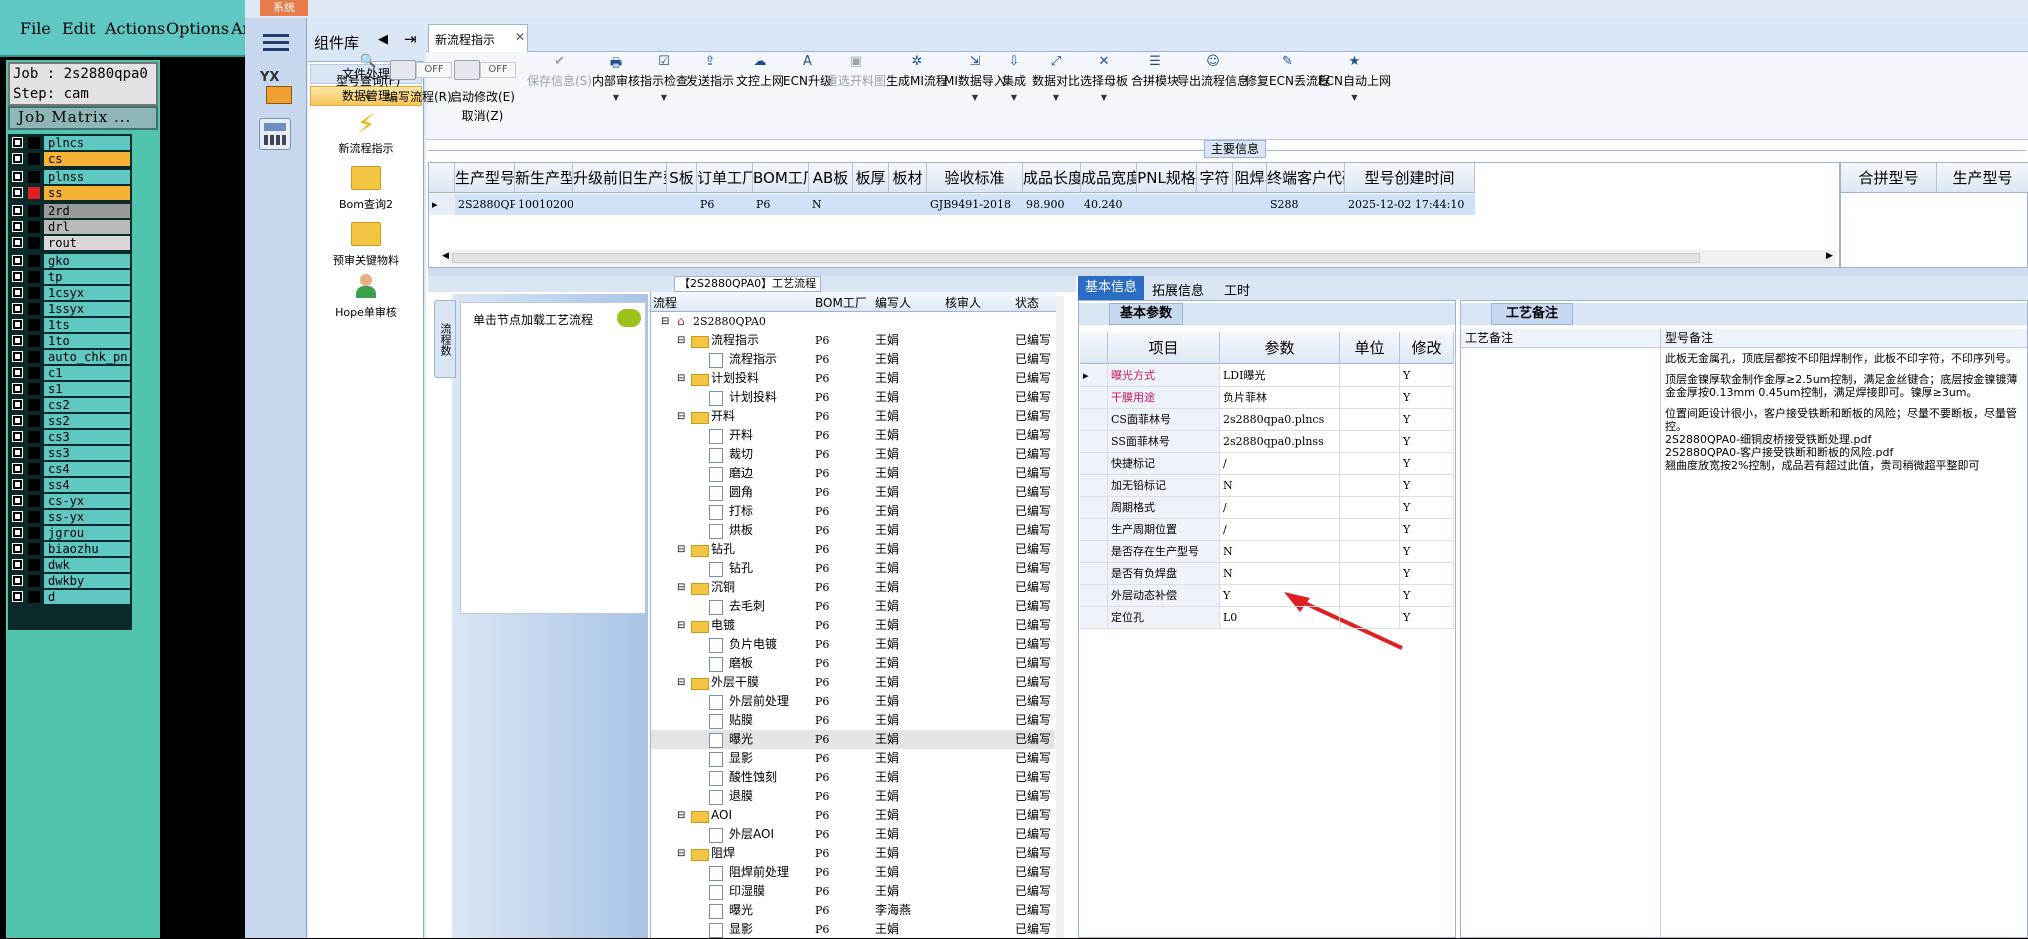 Image resolution: width=2028 pixels, height=939 pixels. What do you see at coordinates (1052, 178) in the screenshot?
I see `col-header: 成品长度` at bounding box center [1052, 178].